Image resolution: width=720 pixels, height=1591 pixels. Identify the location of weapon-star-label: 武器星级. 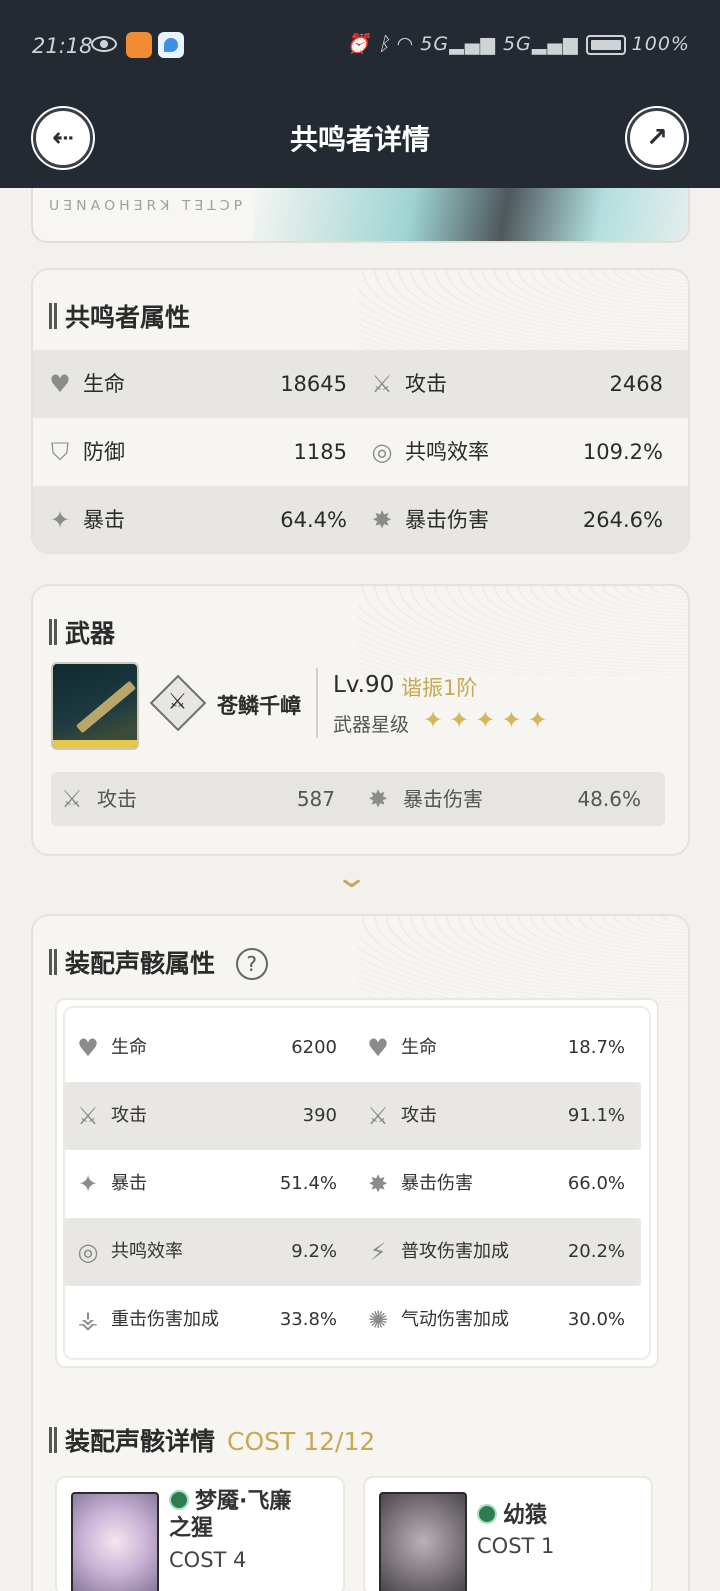
(371, 725).